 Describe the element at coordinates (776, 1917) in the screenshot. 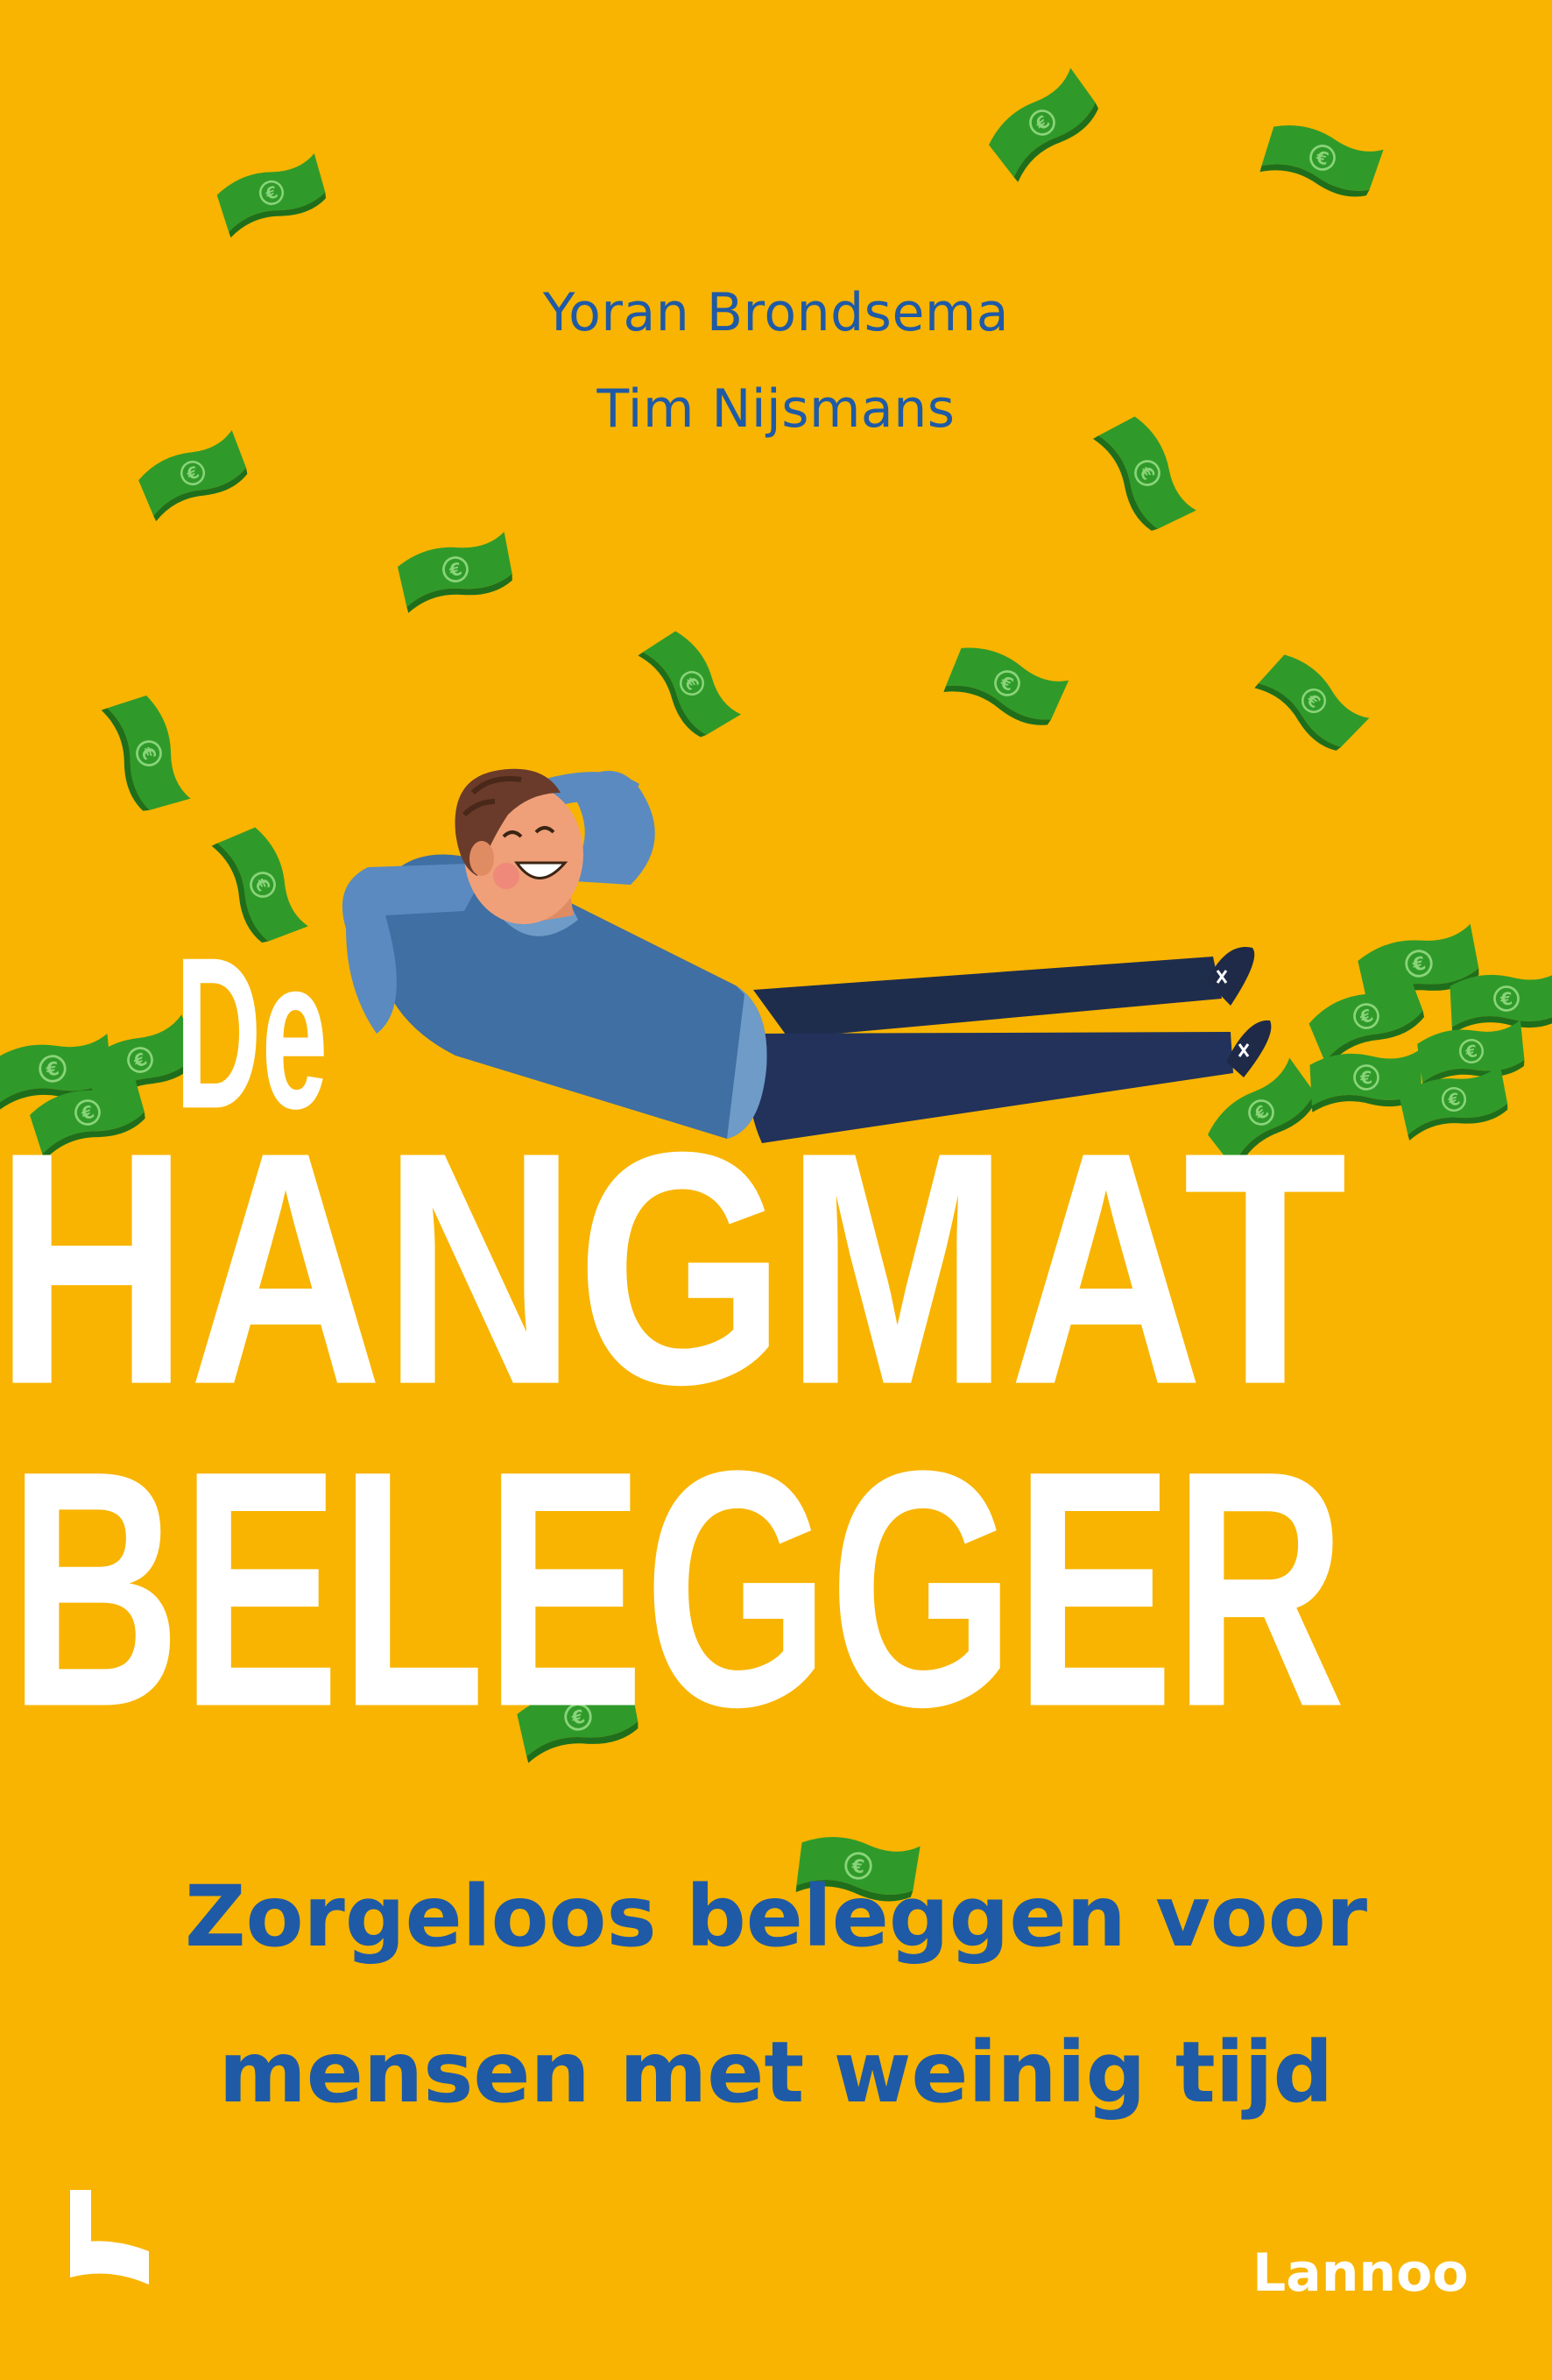

I see `subtitle-line: Zorgeloos beleggen voor` at that location.